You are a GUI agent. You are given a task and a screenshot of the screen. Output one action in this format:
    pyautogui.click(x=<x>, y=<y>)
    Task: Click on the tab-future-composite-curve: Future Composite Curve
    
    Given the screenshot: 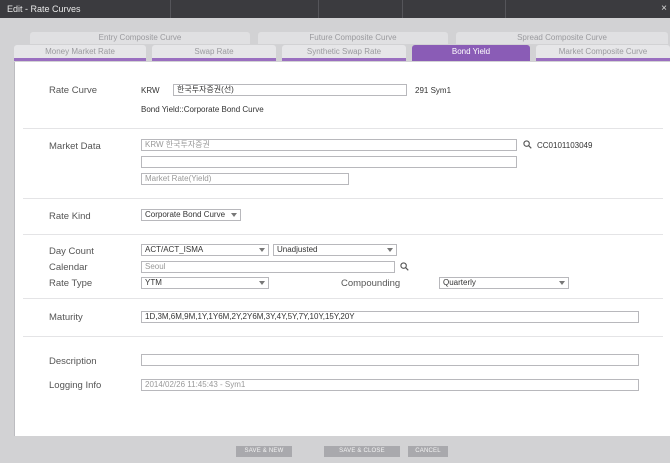 What is the action you would take?
    pyautogui.click(x=353, y=38)
    